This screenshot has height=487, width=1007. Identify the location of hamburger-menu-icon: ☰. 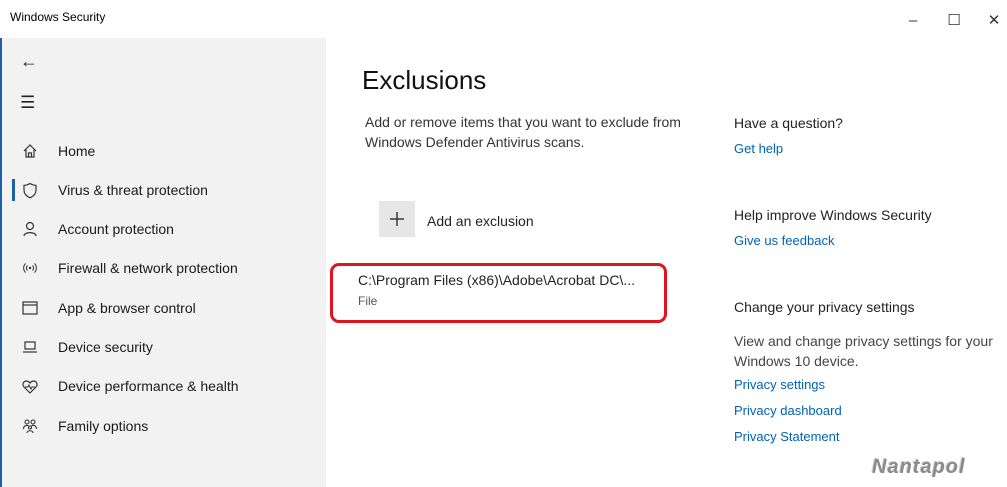
(28, 102).